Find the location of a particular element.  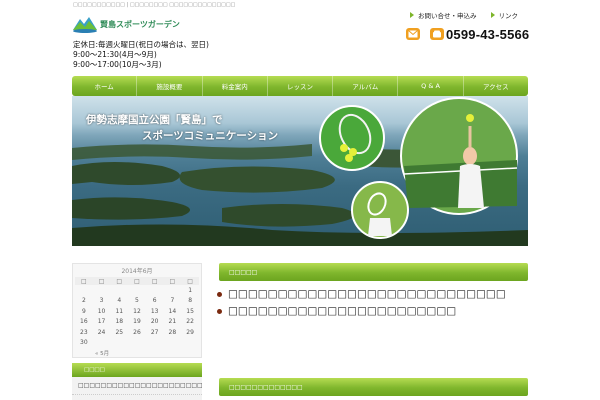

calendar-day: 23 is located at coordinates (84, 332).